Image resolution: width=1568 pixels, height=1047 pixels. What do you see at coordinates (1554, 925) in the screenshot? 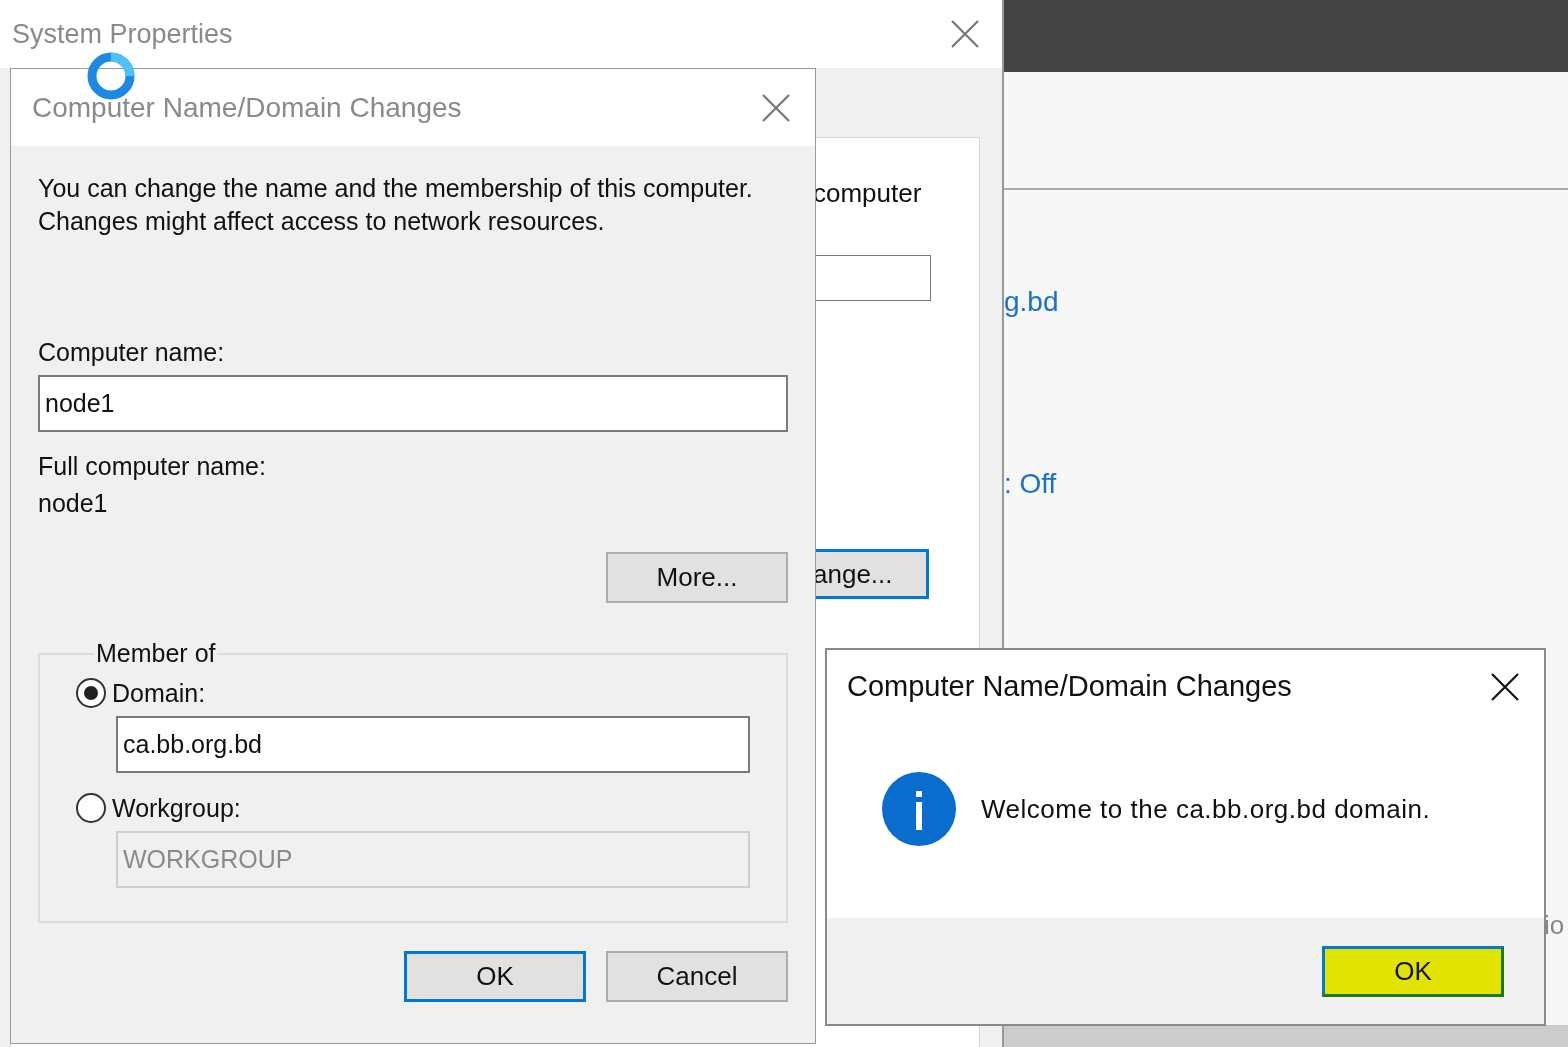
I see `text-fragment: io` at bounding box center [1554, 925].